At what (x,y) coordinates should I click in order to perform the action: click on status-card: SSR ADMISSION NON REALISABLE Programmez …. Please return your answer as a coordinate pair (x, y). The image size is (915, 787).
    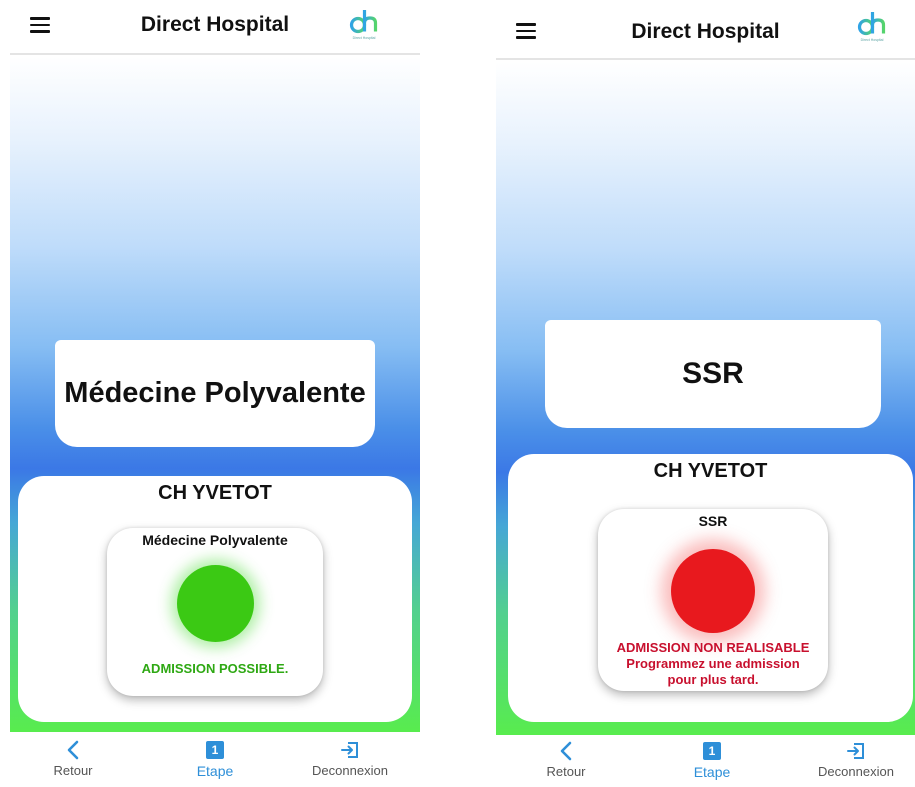
    Looking at the image, I should click on (713, 600).